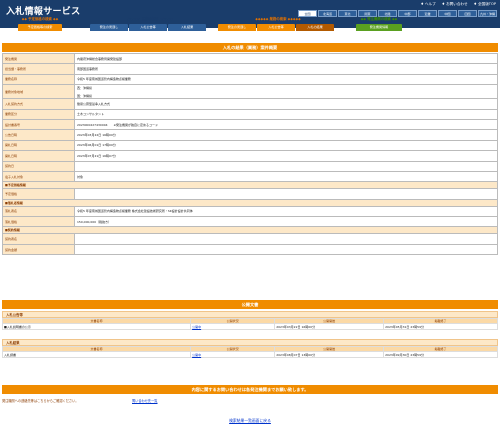 Image resolution: width=500 pixels, height=434 pixels. What do you see at coordinates (38, 114) in the screenshot?
I see `field-label: 業務区分` at bounding box center [38, 114].